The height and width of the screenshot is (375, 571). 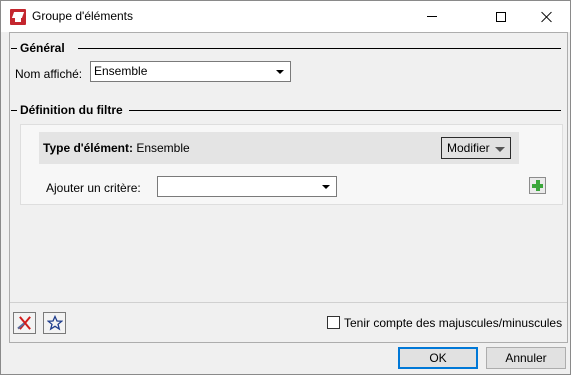 I want to click on element-type-value: Ensemble, so click(x=163, y=148).